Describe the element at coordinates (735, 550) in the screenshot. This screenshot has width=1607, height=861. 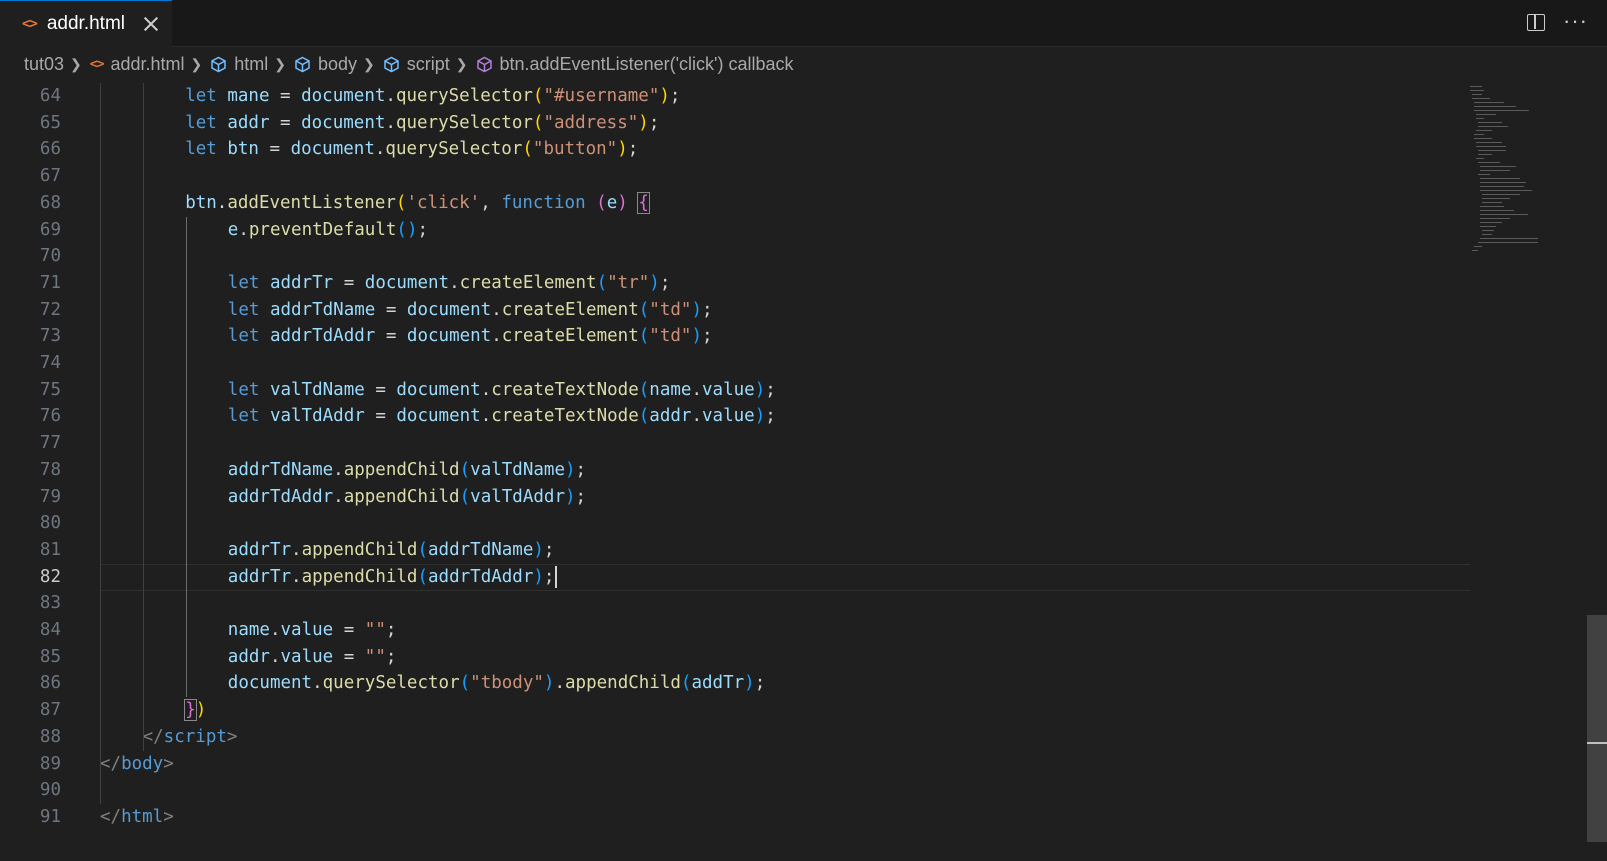
I see `code-line: 81 addrTr.appendChild(addrTdName);` at that location.